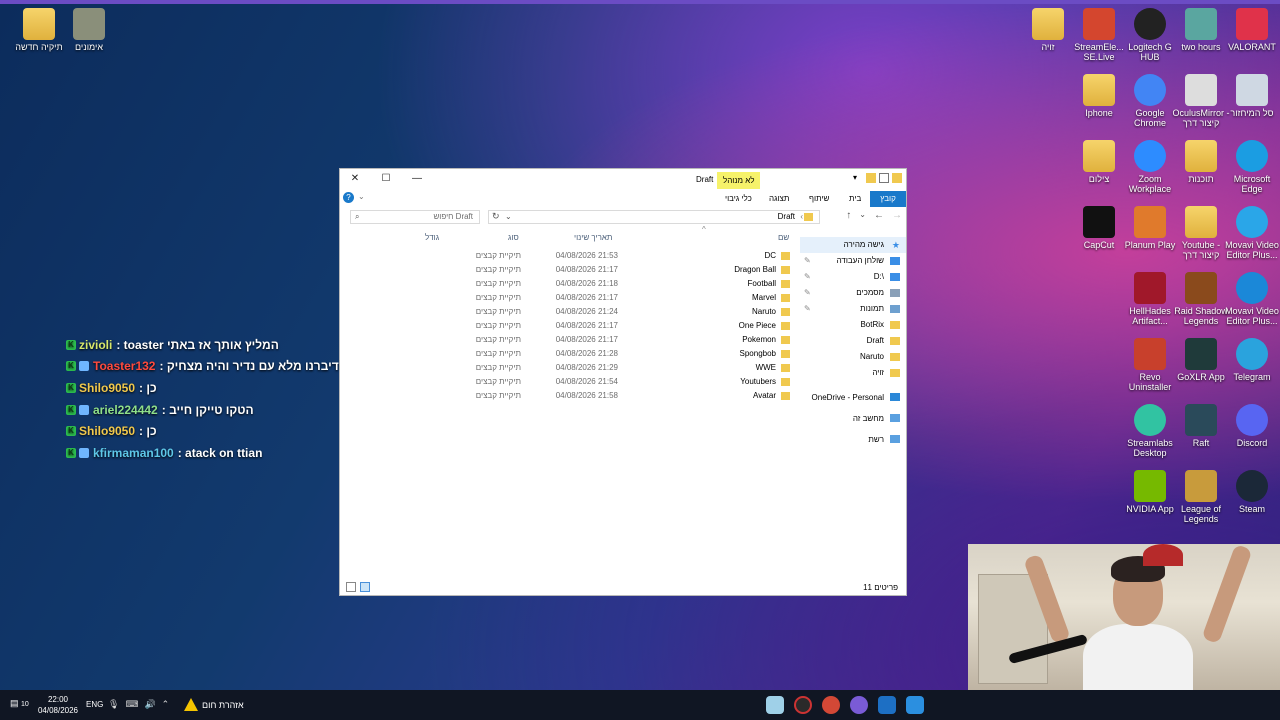 The width and height of the screenshot is (1280, 720). What do you see at coordinates (566, 256) in the screenshot?
I see `file-row: תיקיית קבצים 04/08/2026 21:53 DC` at bounding box center [566, 256].